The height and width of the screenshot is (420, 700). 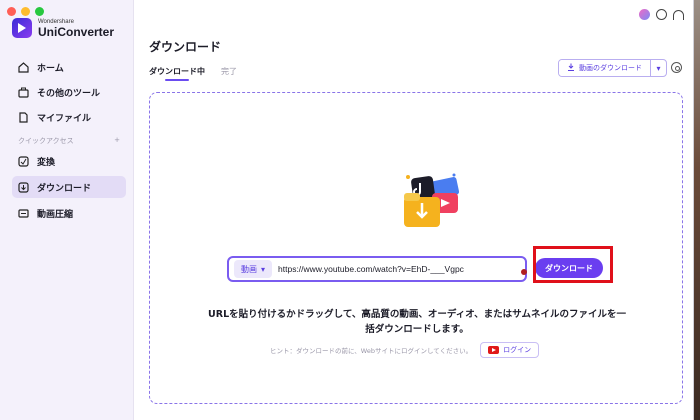 I want to click on sidebar-item-convert: 変換, so click(x=69, y=161).